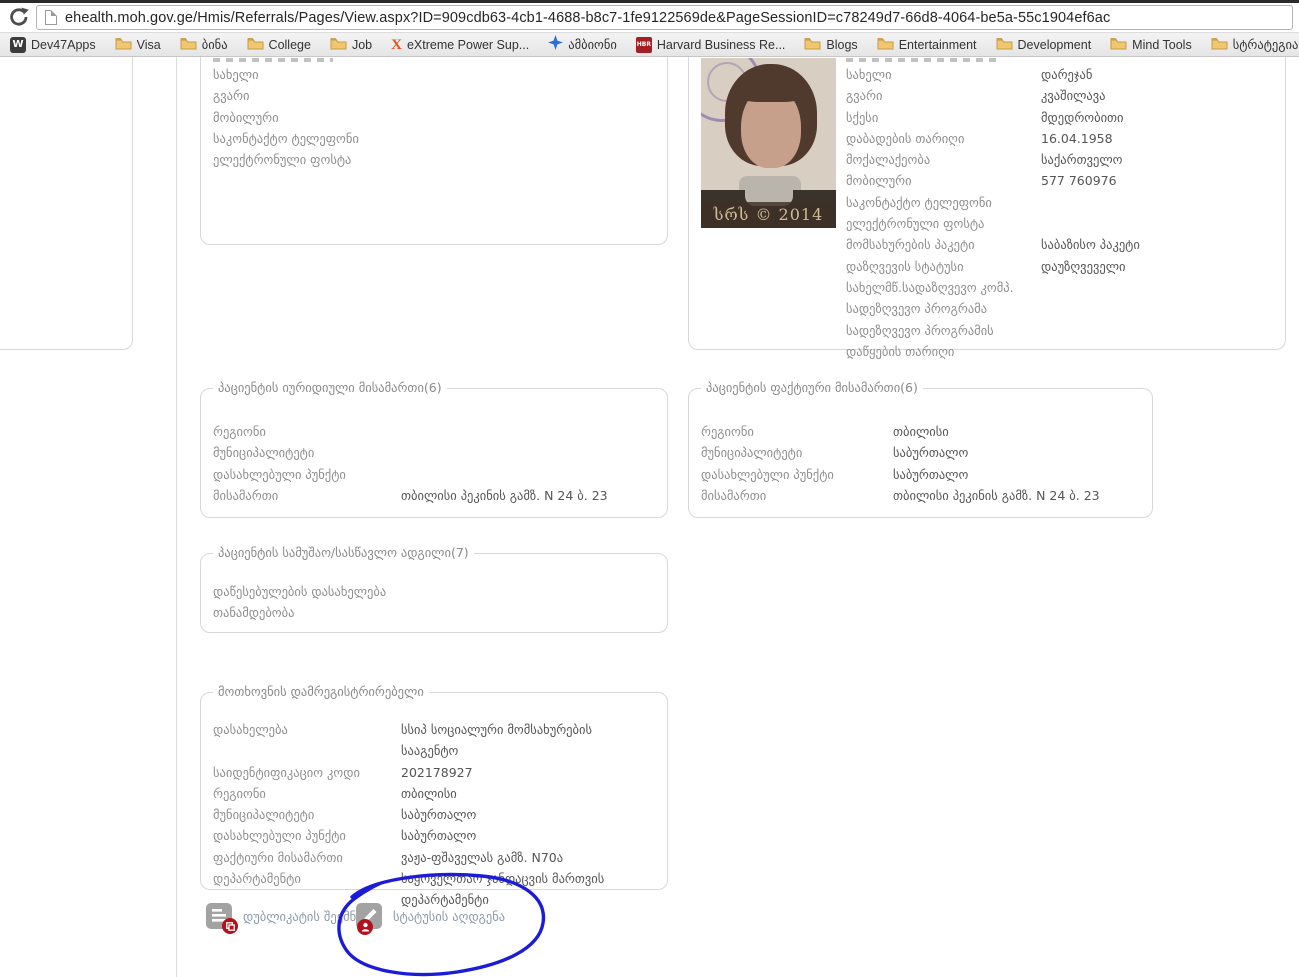 This screenshot has width=1299, height=977. Describe the element at coordinates (437, 772) in the screenshot. I see `field-value: 202178927` at that location.